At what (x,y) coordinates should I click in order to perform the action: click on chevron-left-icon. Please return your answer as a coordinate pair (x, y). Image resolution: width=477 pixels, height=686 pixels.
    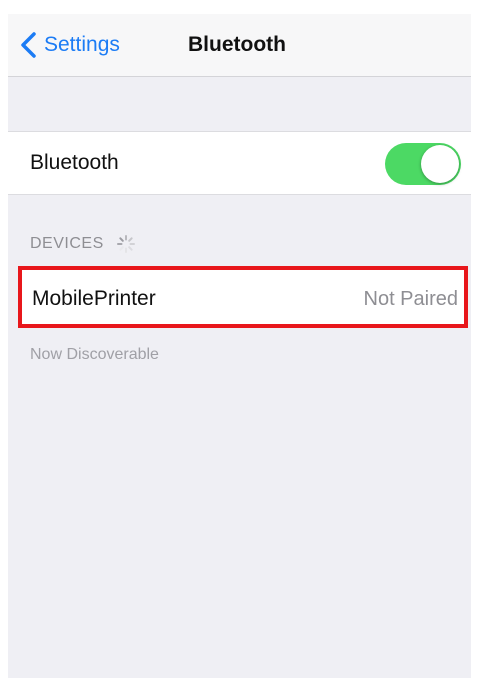
    Looking at the image, I should click on (28, 45).